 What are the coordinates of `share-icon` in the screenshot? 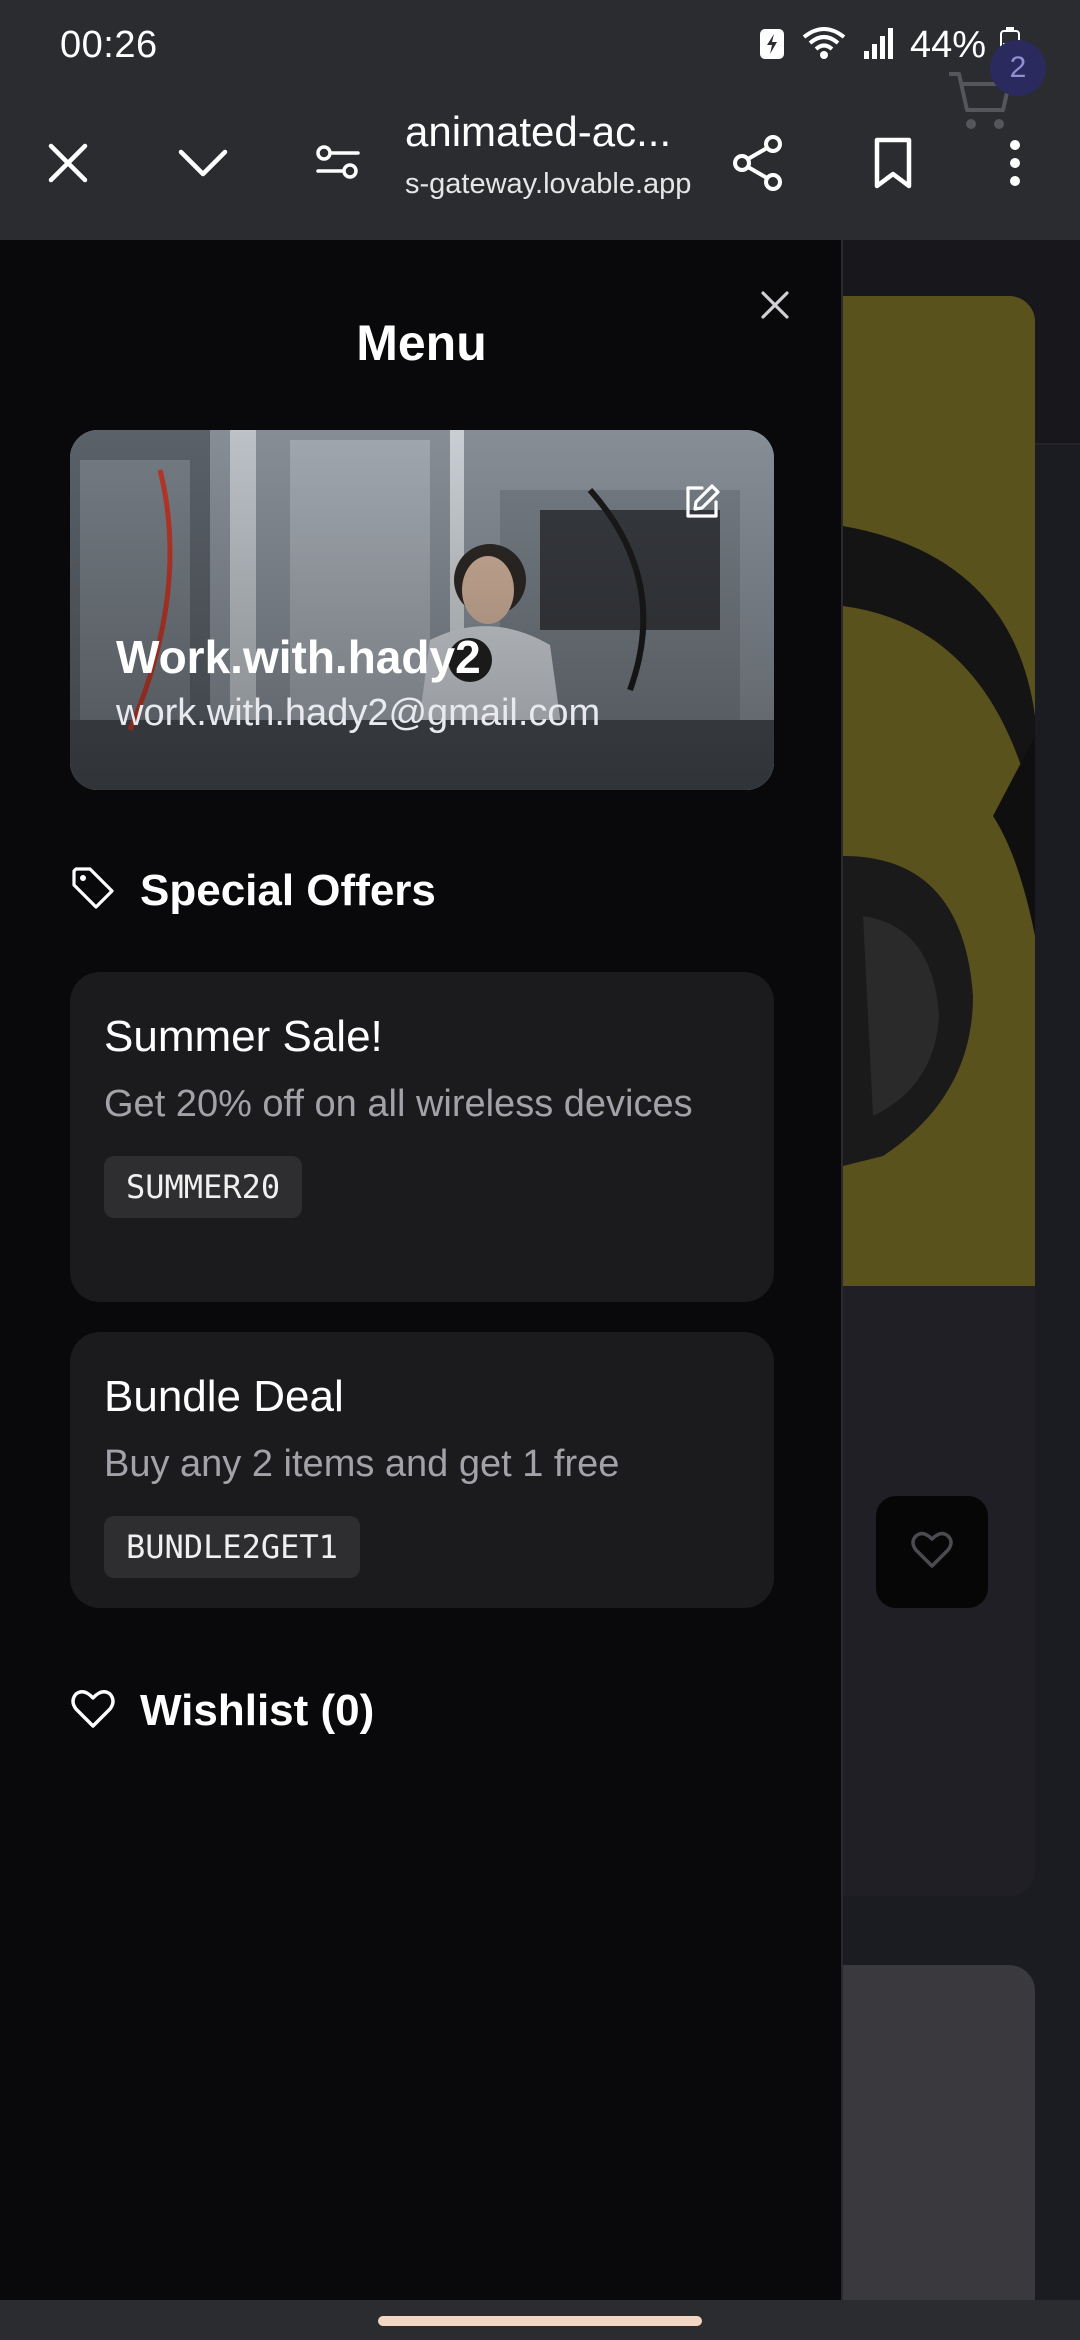 It's located at (758, 165).